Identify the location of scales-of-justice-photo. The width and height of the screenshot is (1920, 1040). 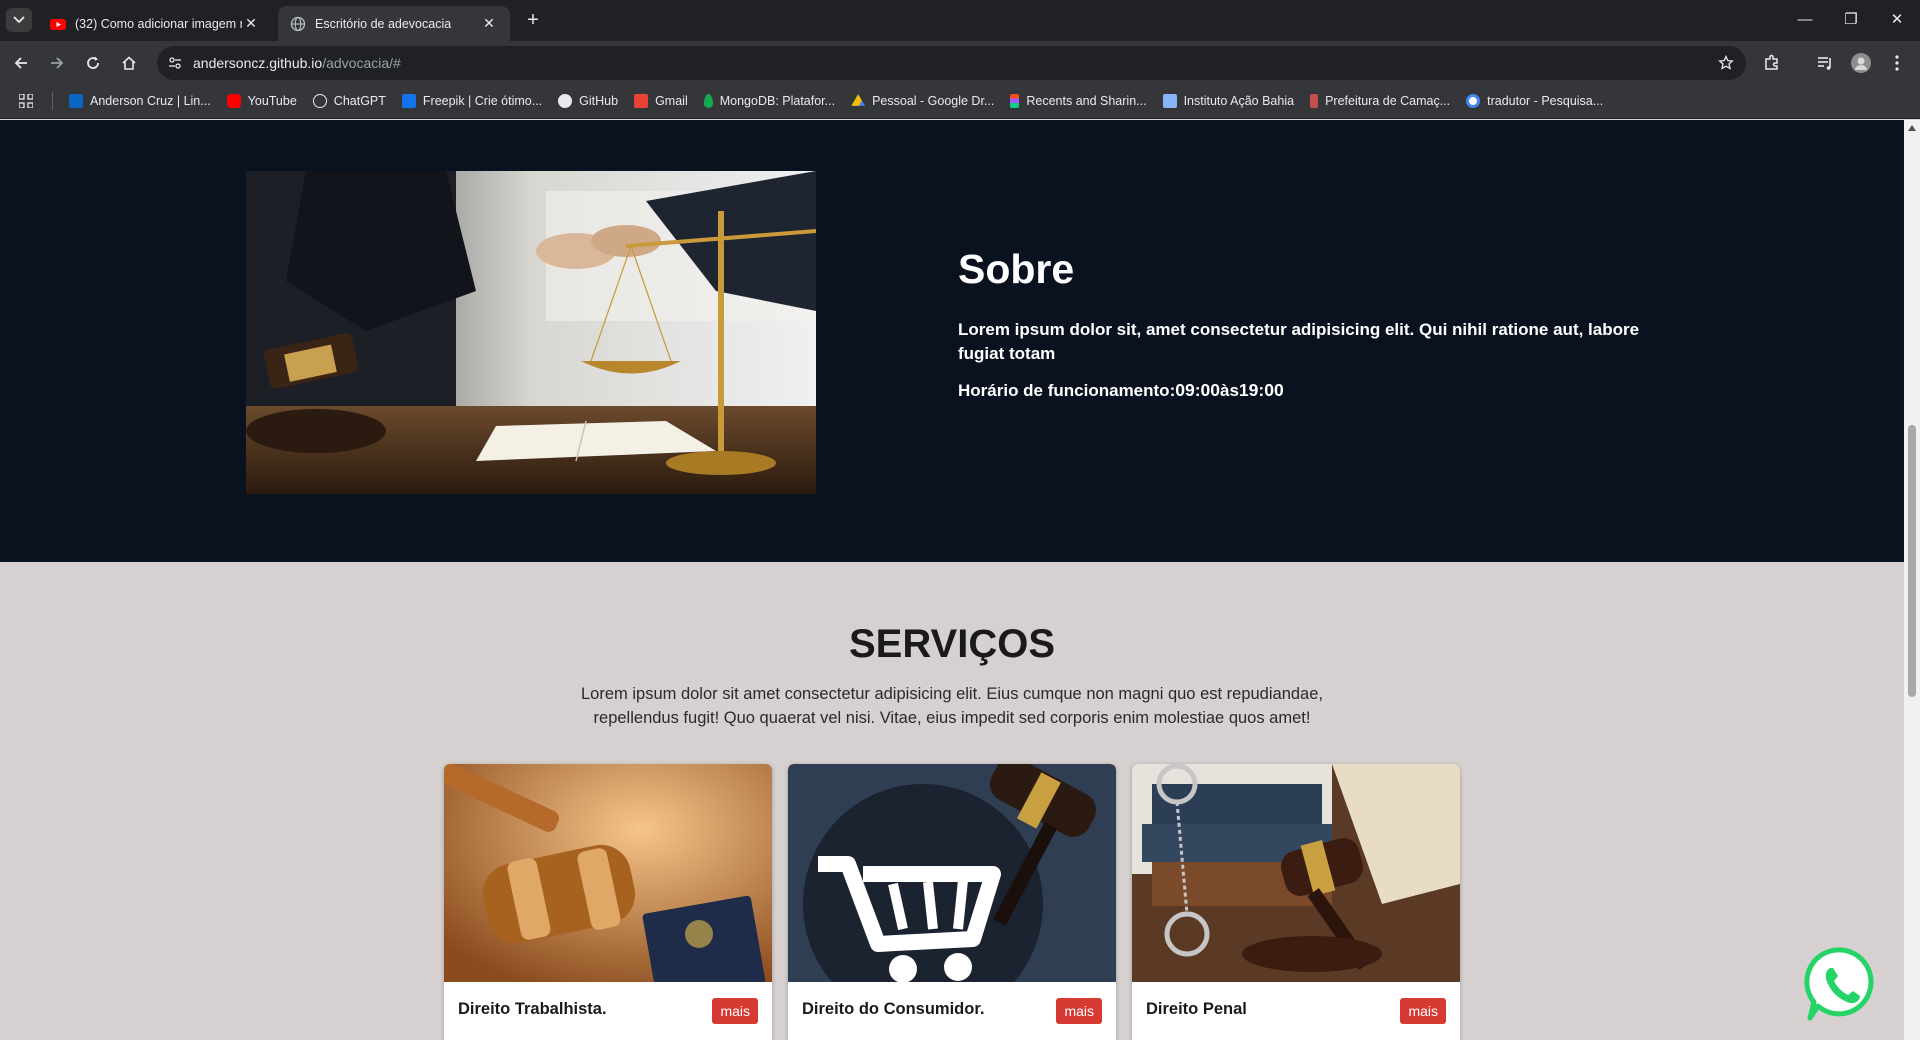
(531, 332).